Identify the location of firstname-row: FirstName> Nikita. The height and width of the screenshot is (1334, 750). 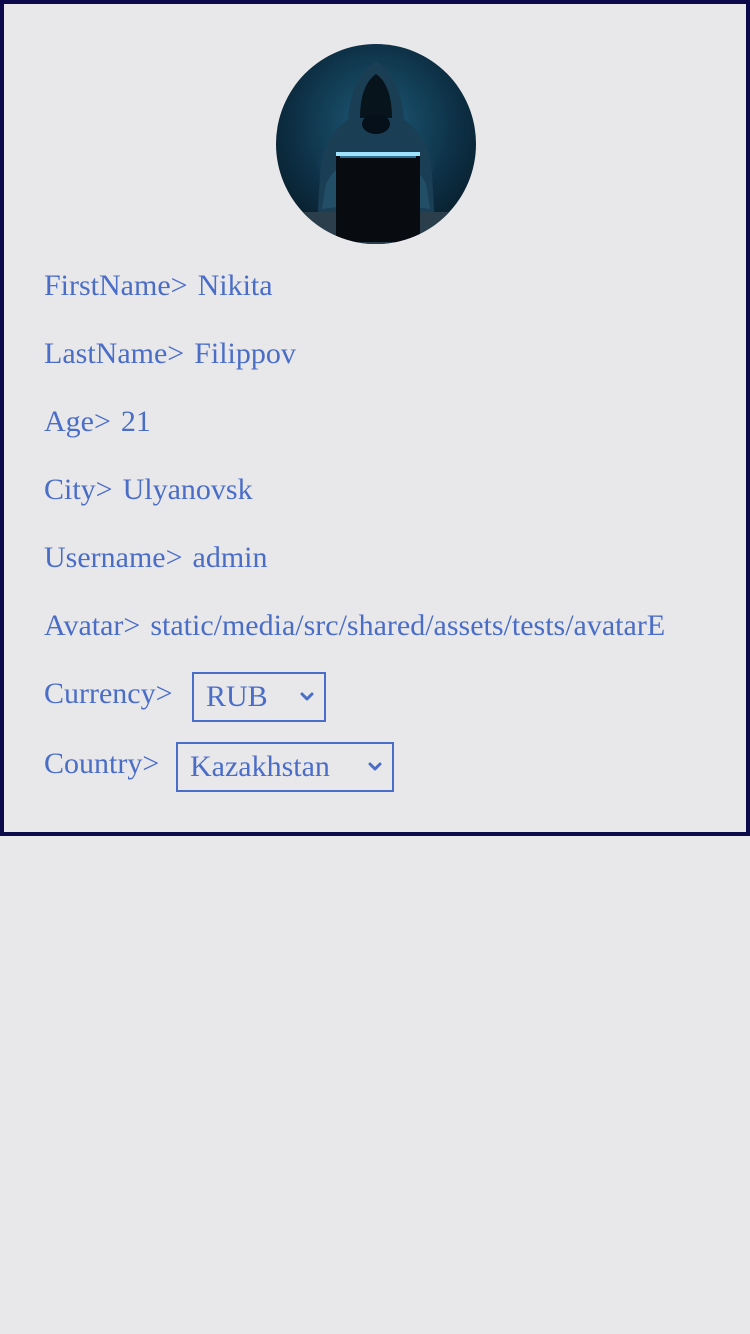
(158, 286).